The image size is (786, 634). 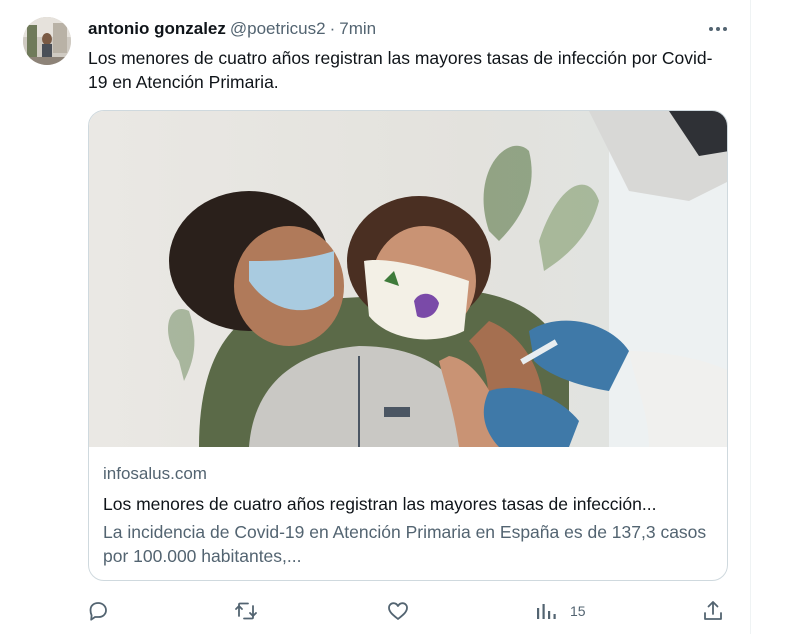 I want to click on views-icon, so click(x=546, y=611).